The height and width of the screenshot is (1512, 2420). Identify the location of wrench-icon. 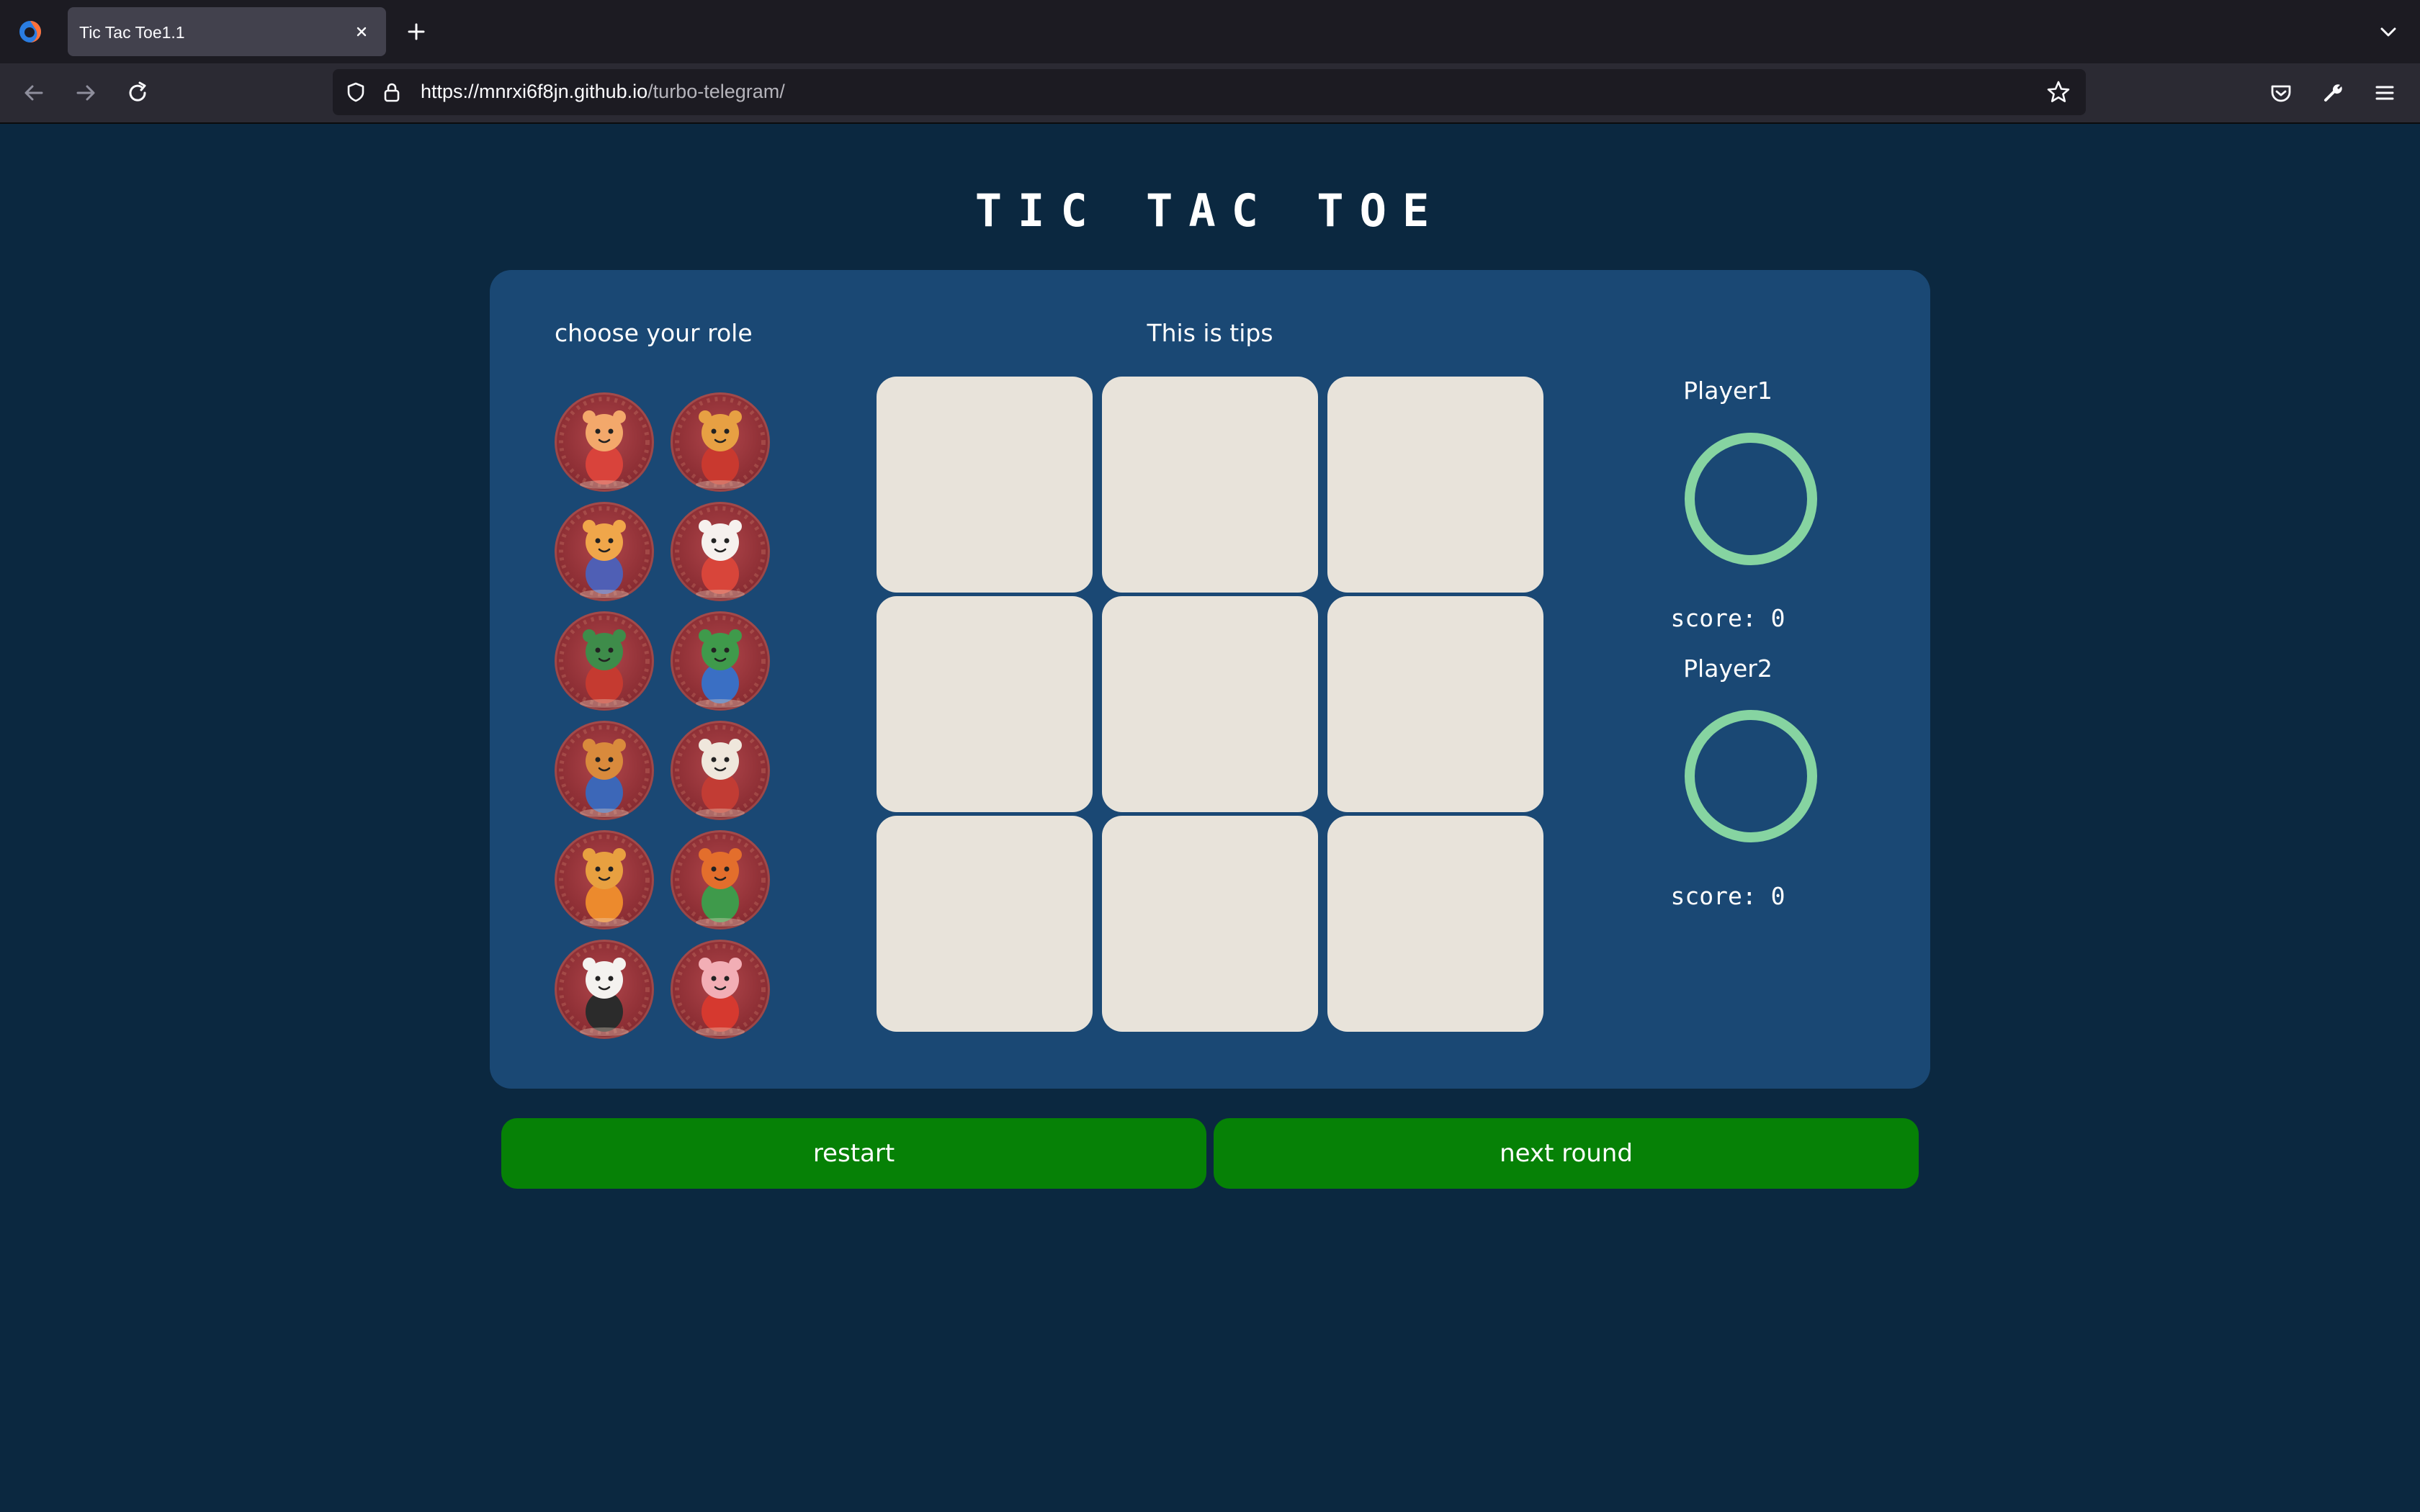
(2333, 93).